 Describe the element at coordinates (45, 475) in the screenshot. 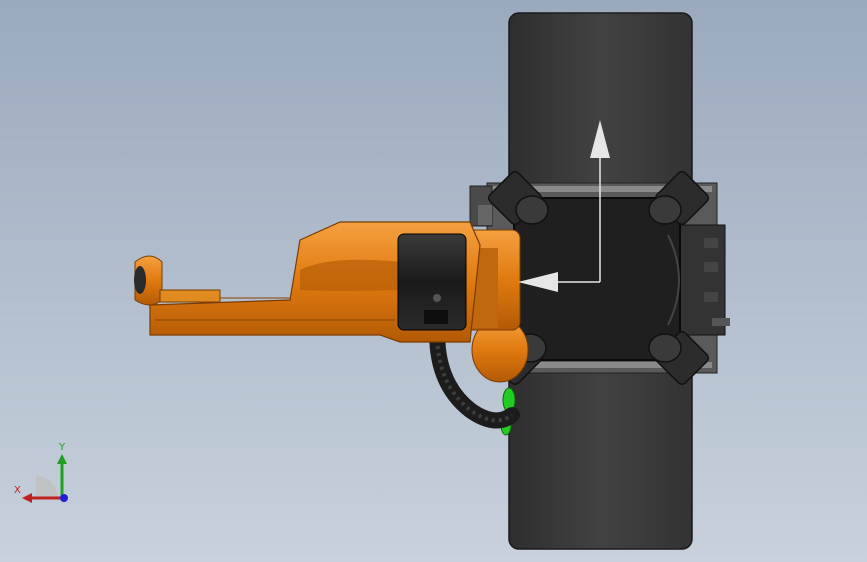

I see `coordinate-triad: X Y` at that location.